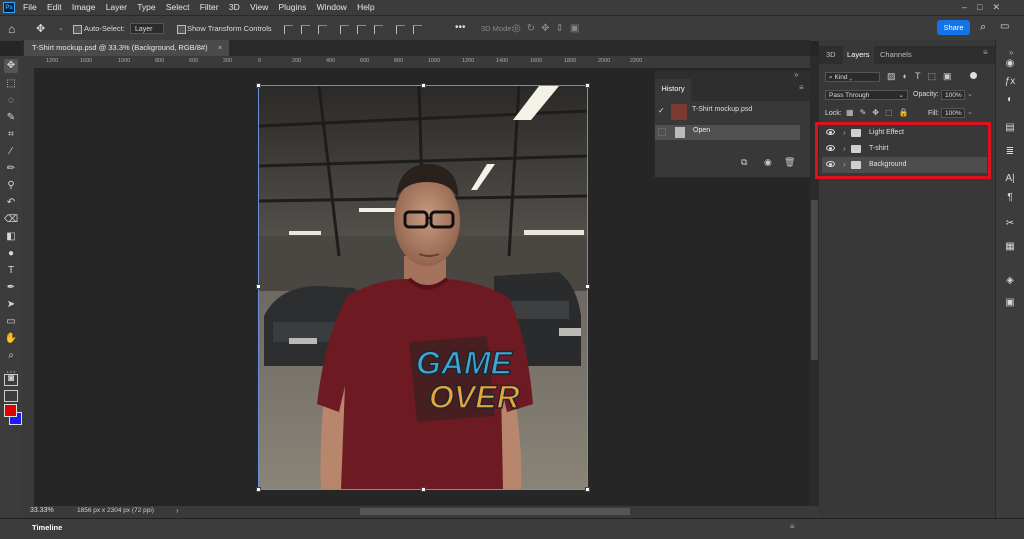 This screenshot has height=539, width=1024. Describe the element at coordinates (792, 526) in the screenshot. I see `timeline-menu-icon: ≡` at that location.